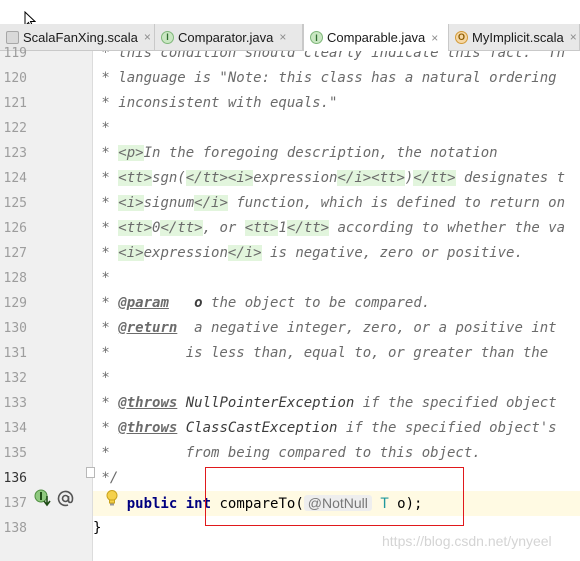 This screenshot has height=561, width=580. I want to click on line-number: 121, so click(15, 103).